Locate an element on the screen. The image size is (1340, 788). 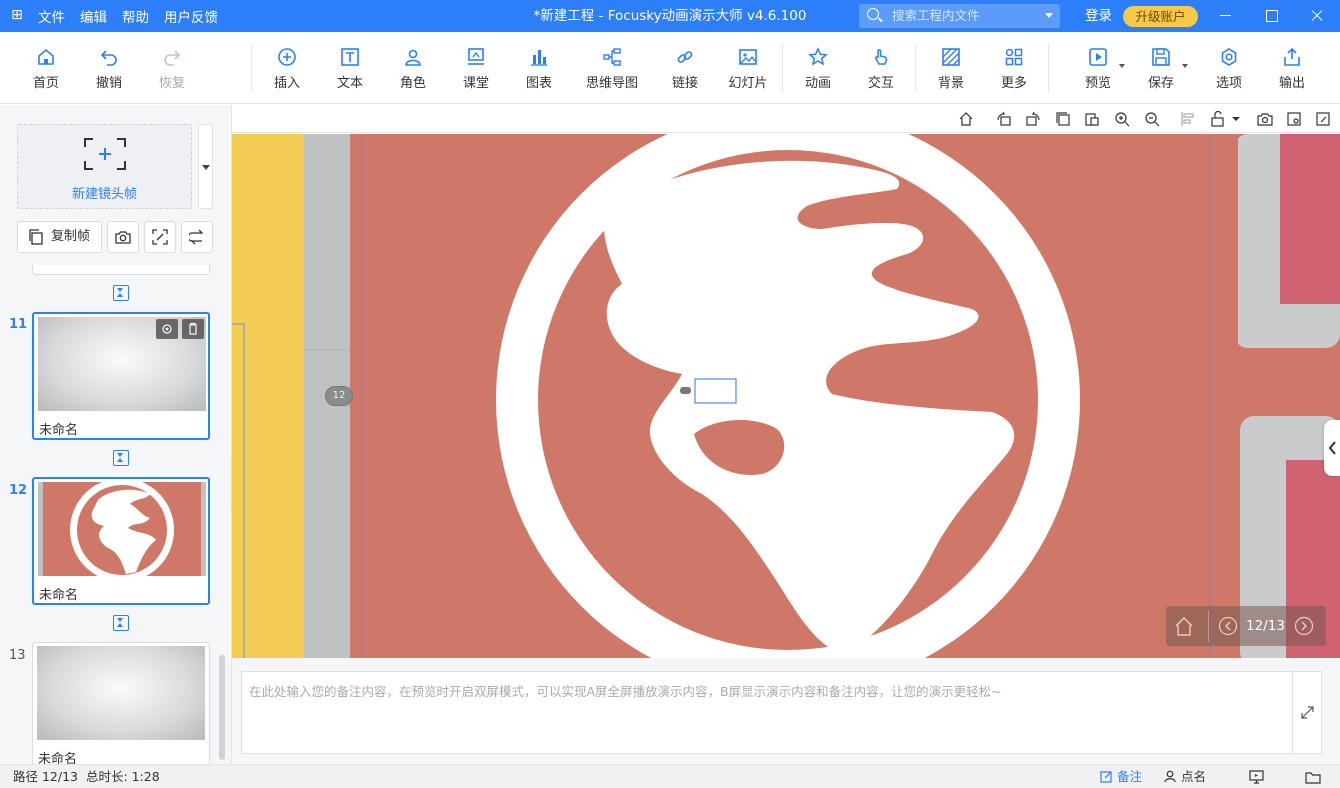
new-frame-dropdown is located at coordinates (205, 166).